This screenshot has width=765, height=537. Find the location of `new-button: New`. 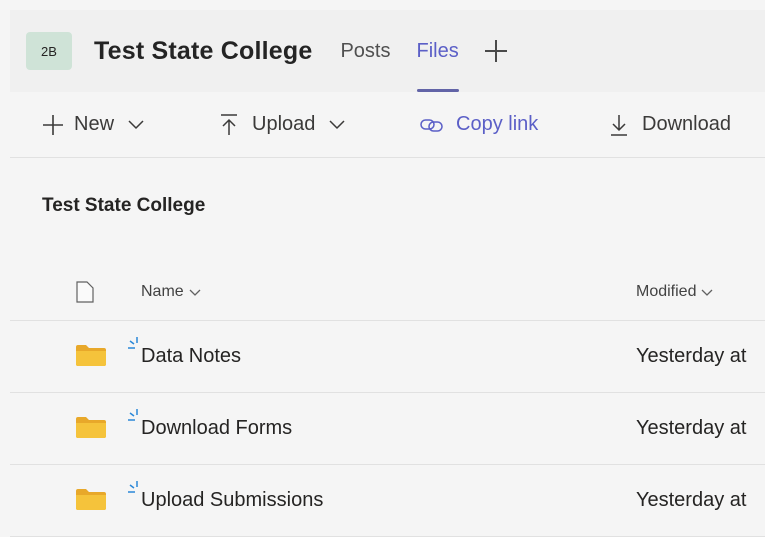

new-button: New is located at coordinates (93, 124).